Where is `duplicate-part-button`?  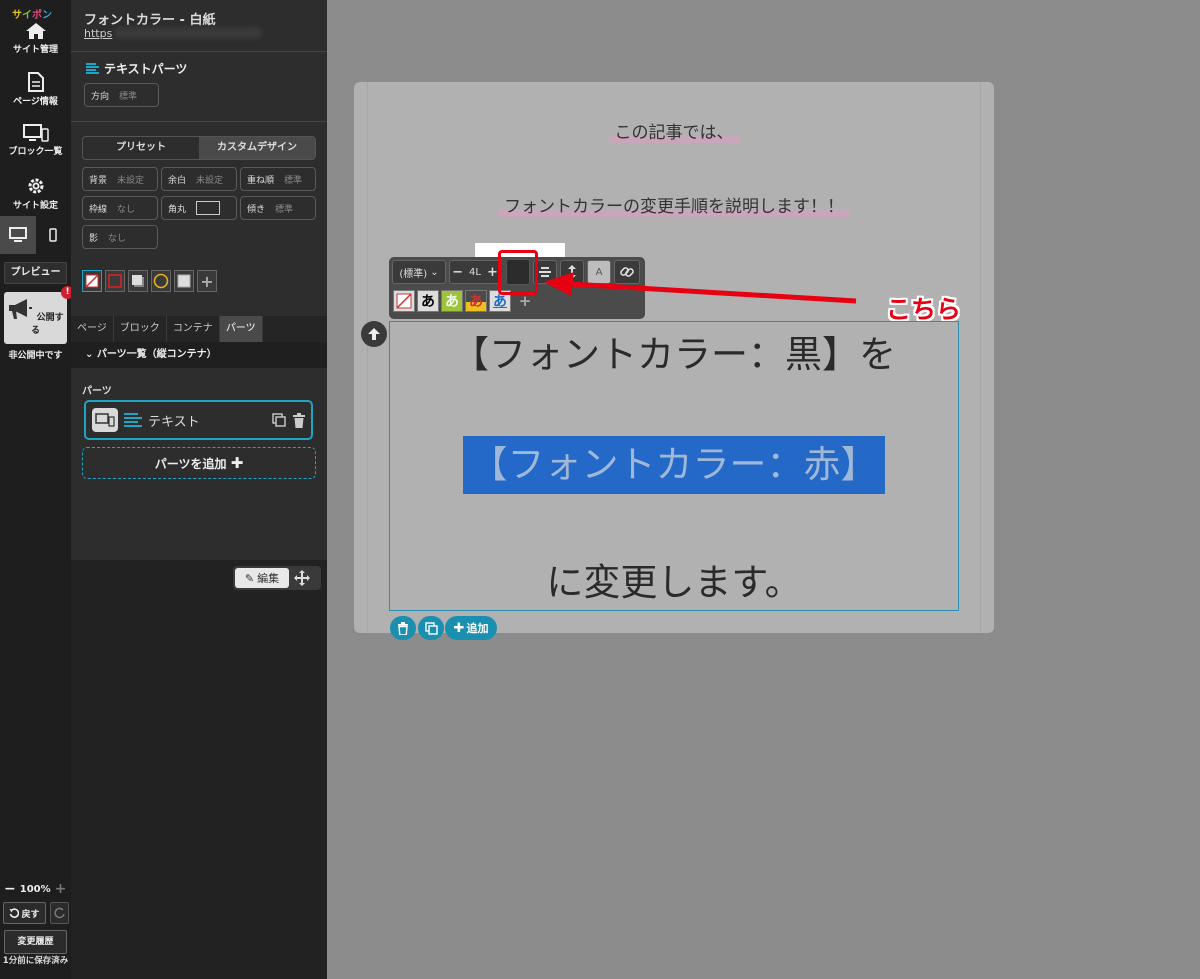
duplicate-part-button is located at coordinates (431, 628).